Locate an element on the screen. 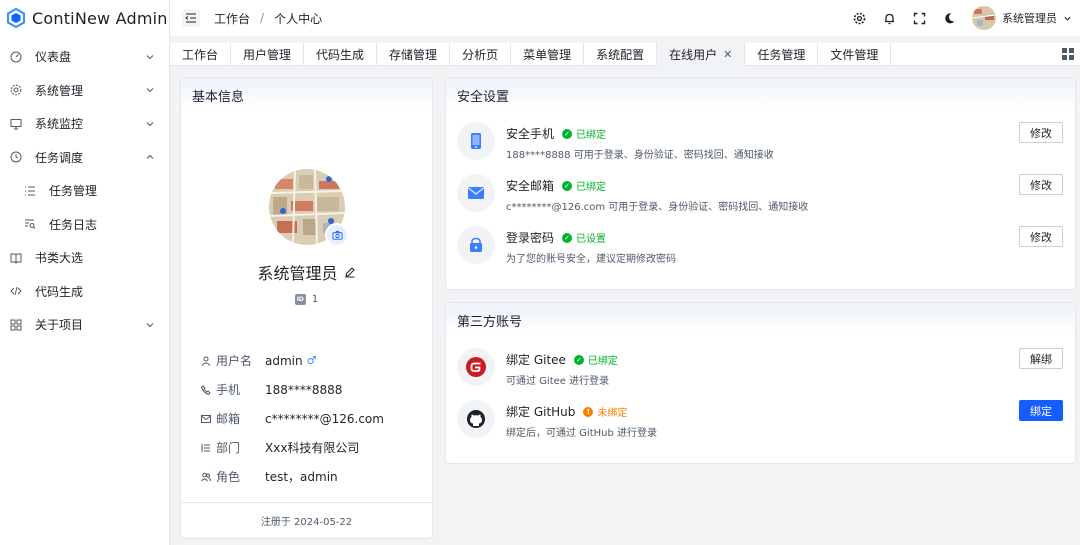 The width and height of the screenshot is (1080, 545). tab-codegen: 代码生成 is located at coordinates (341, 54).